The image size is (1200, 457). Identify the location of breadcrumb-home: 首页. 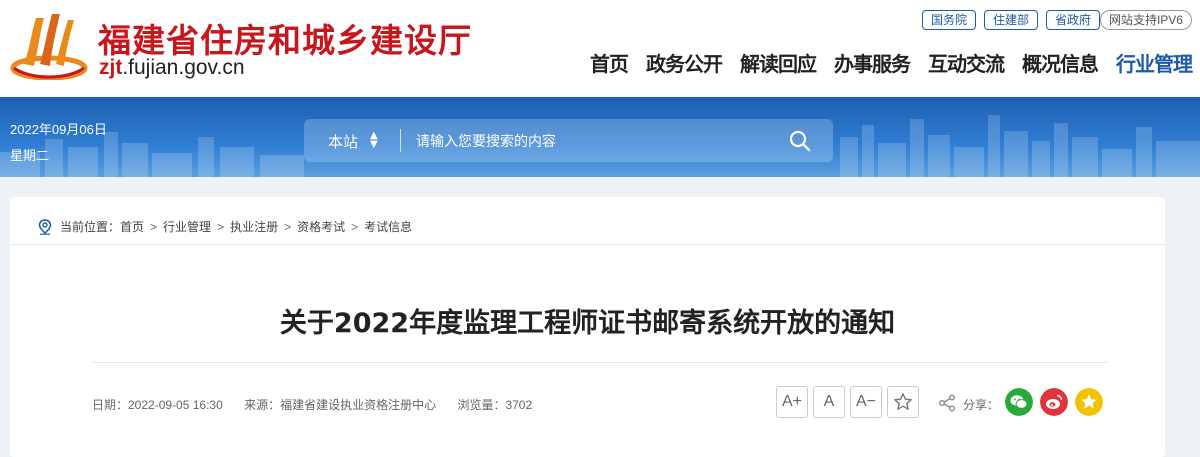
(132, 226).